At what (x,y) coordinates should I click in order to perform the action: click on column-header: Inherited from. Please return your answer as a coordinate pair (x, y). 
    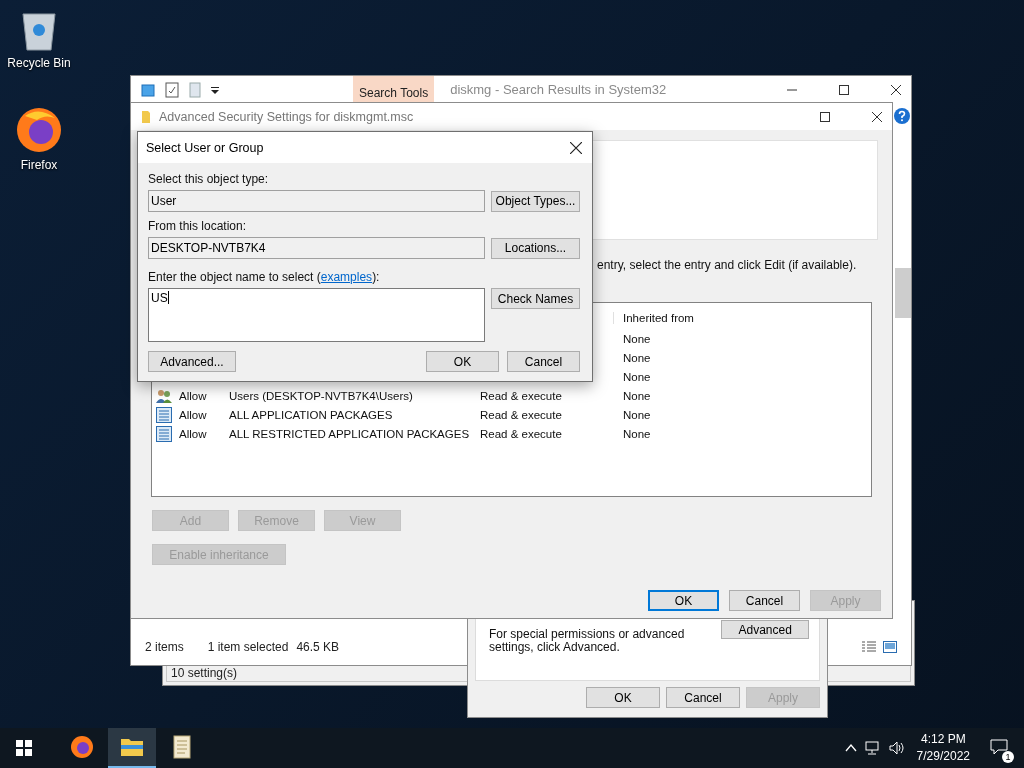
    Looking at the image, I should click on (742, 318).